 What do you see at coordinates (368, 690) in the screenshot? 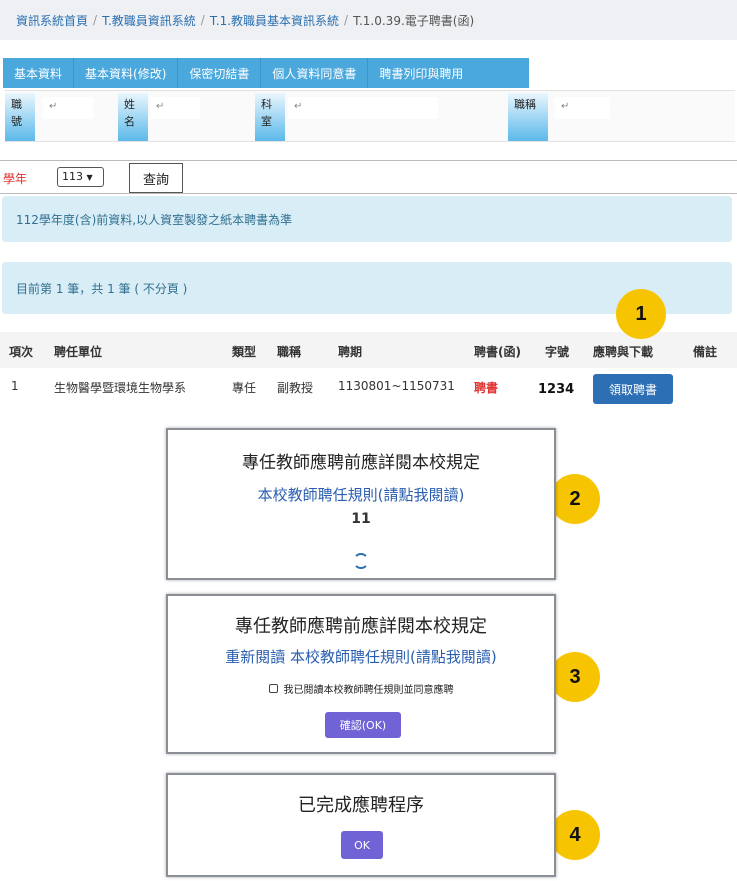
I see `agree-checkbox-label: 我已閱讀本校教師聘任規則並同意應聘` at bounding box center [368, 690].